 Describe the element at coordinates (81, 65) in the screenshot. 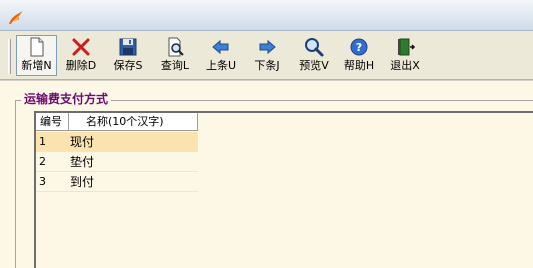

I see `delete-button-label: 删除D` at that location.